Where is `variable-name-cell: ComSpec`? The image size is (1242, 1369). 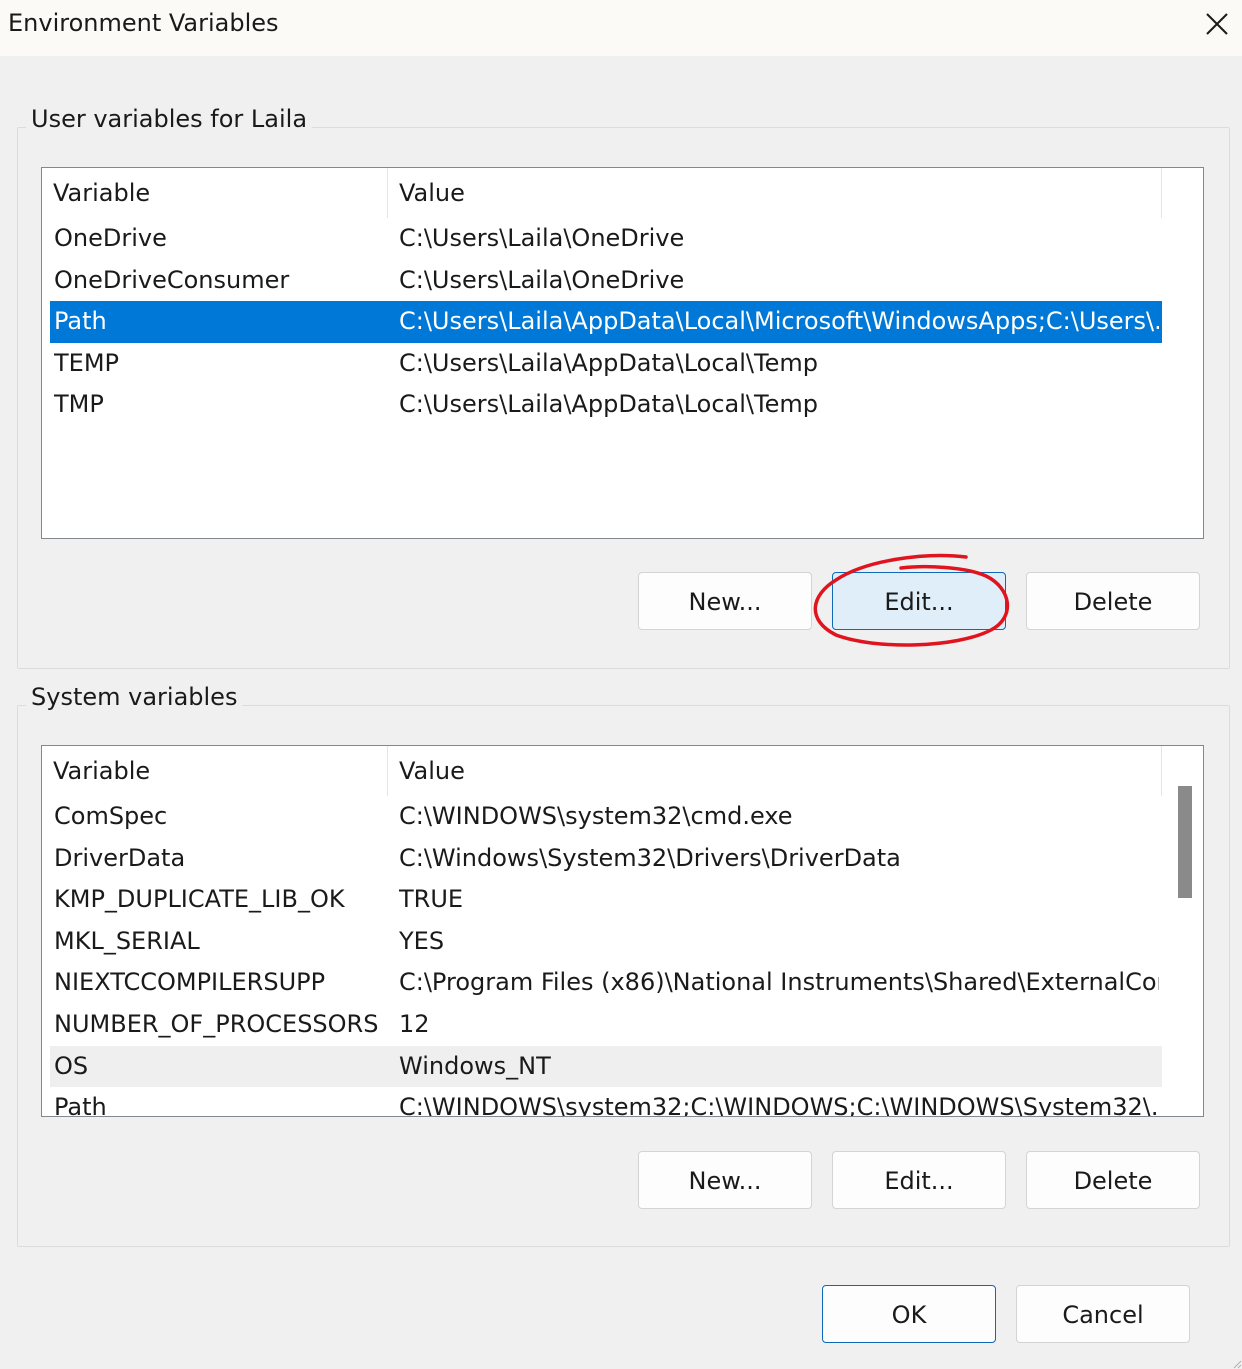 variable-name-cell: ComSpec is located at coordinates (111, 816).